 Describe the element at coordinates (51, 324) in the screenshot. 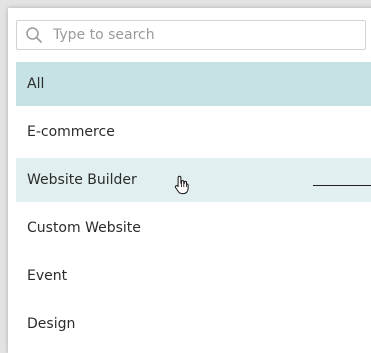

I see `list-item-label: Design` at that location.